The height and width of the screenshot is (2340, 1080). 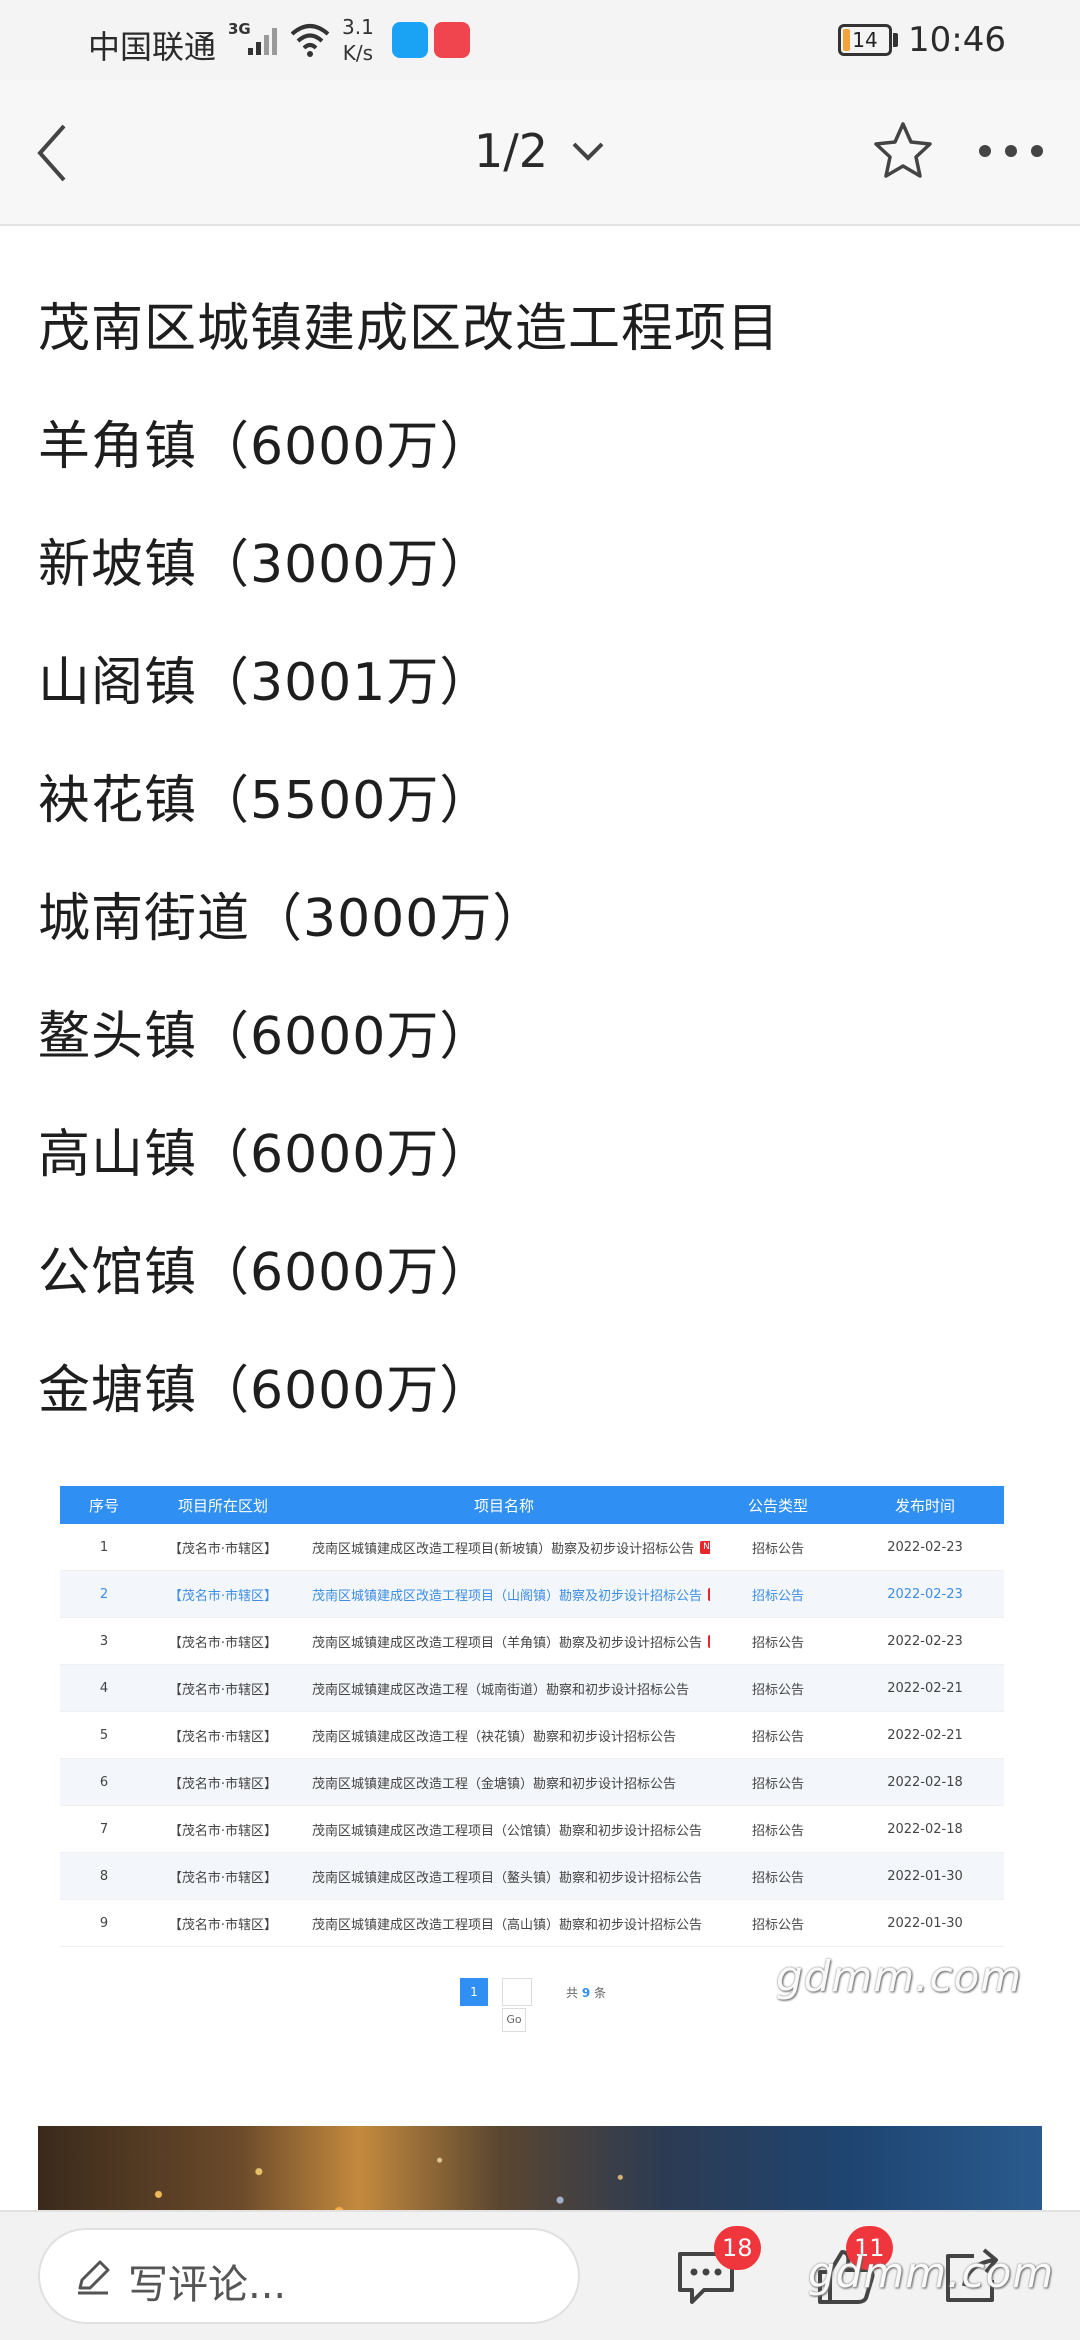 I want to click on clock: 10:46, so click(x=957, y=40).